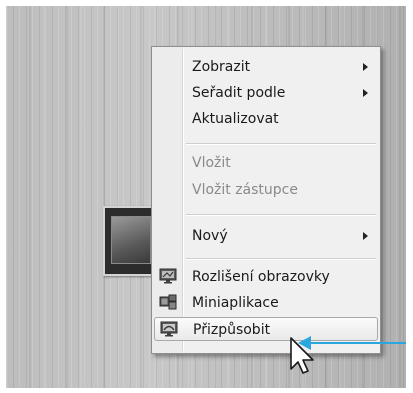  I want to click on menu-item-zobrazit: Zobrazit, so click(266, 67).